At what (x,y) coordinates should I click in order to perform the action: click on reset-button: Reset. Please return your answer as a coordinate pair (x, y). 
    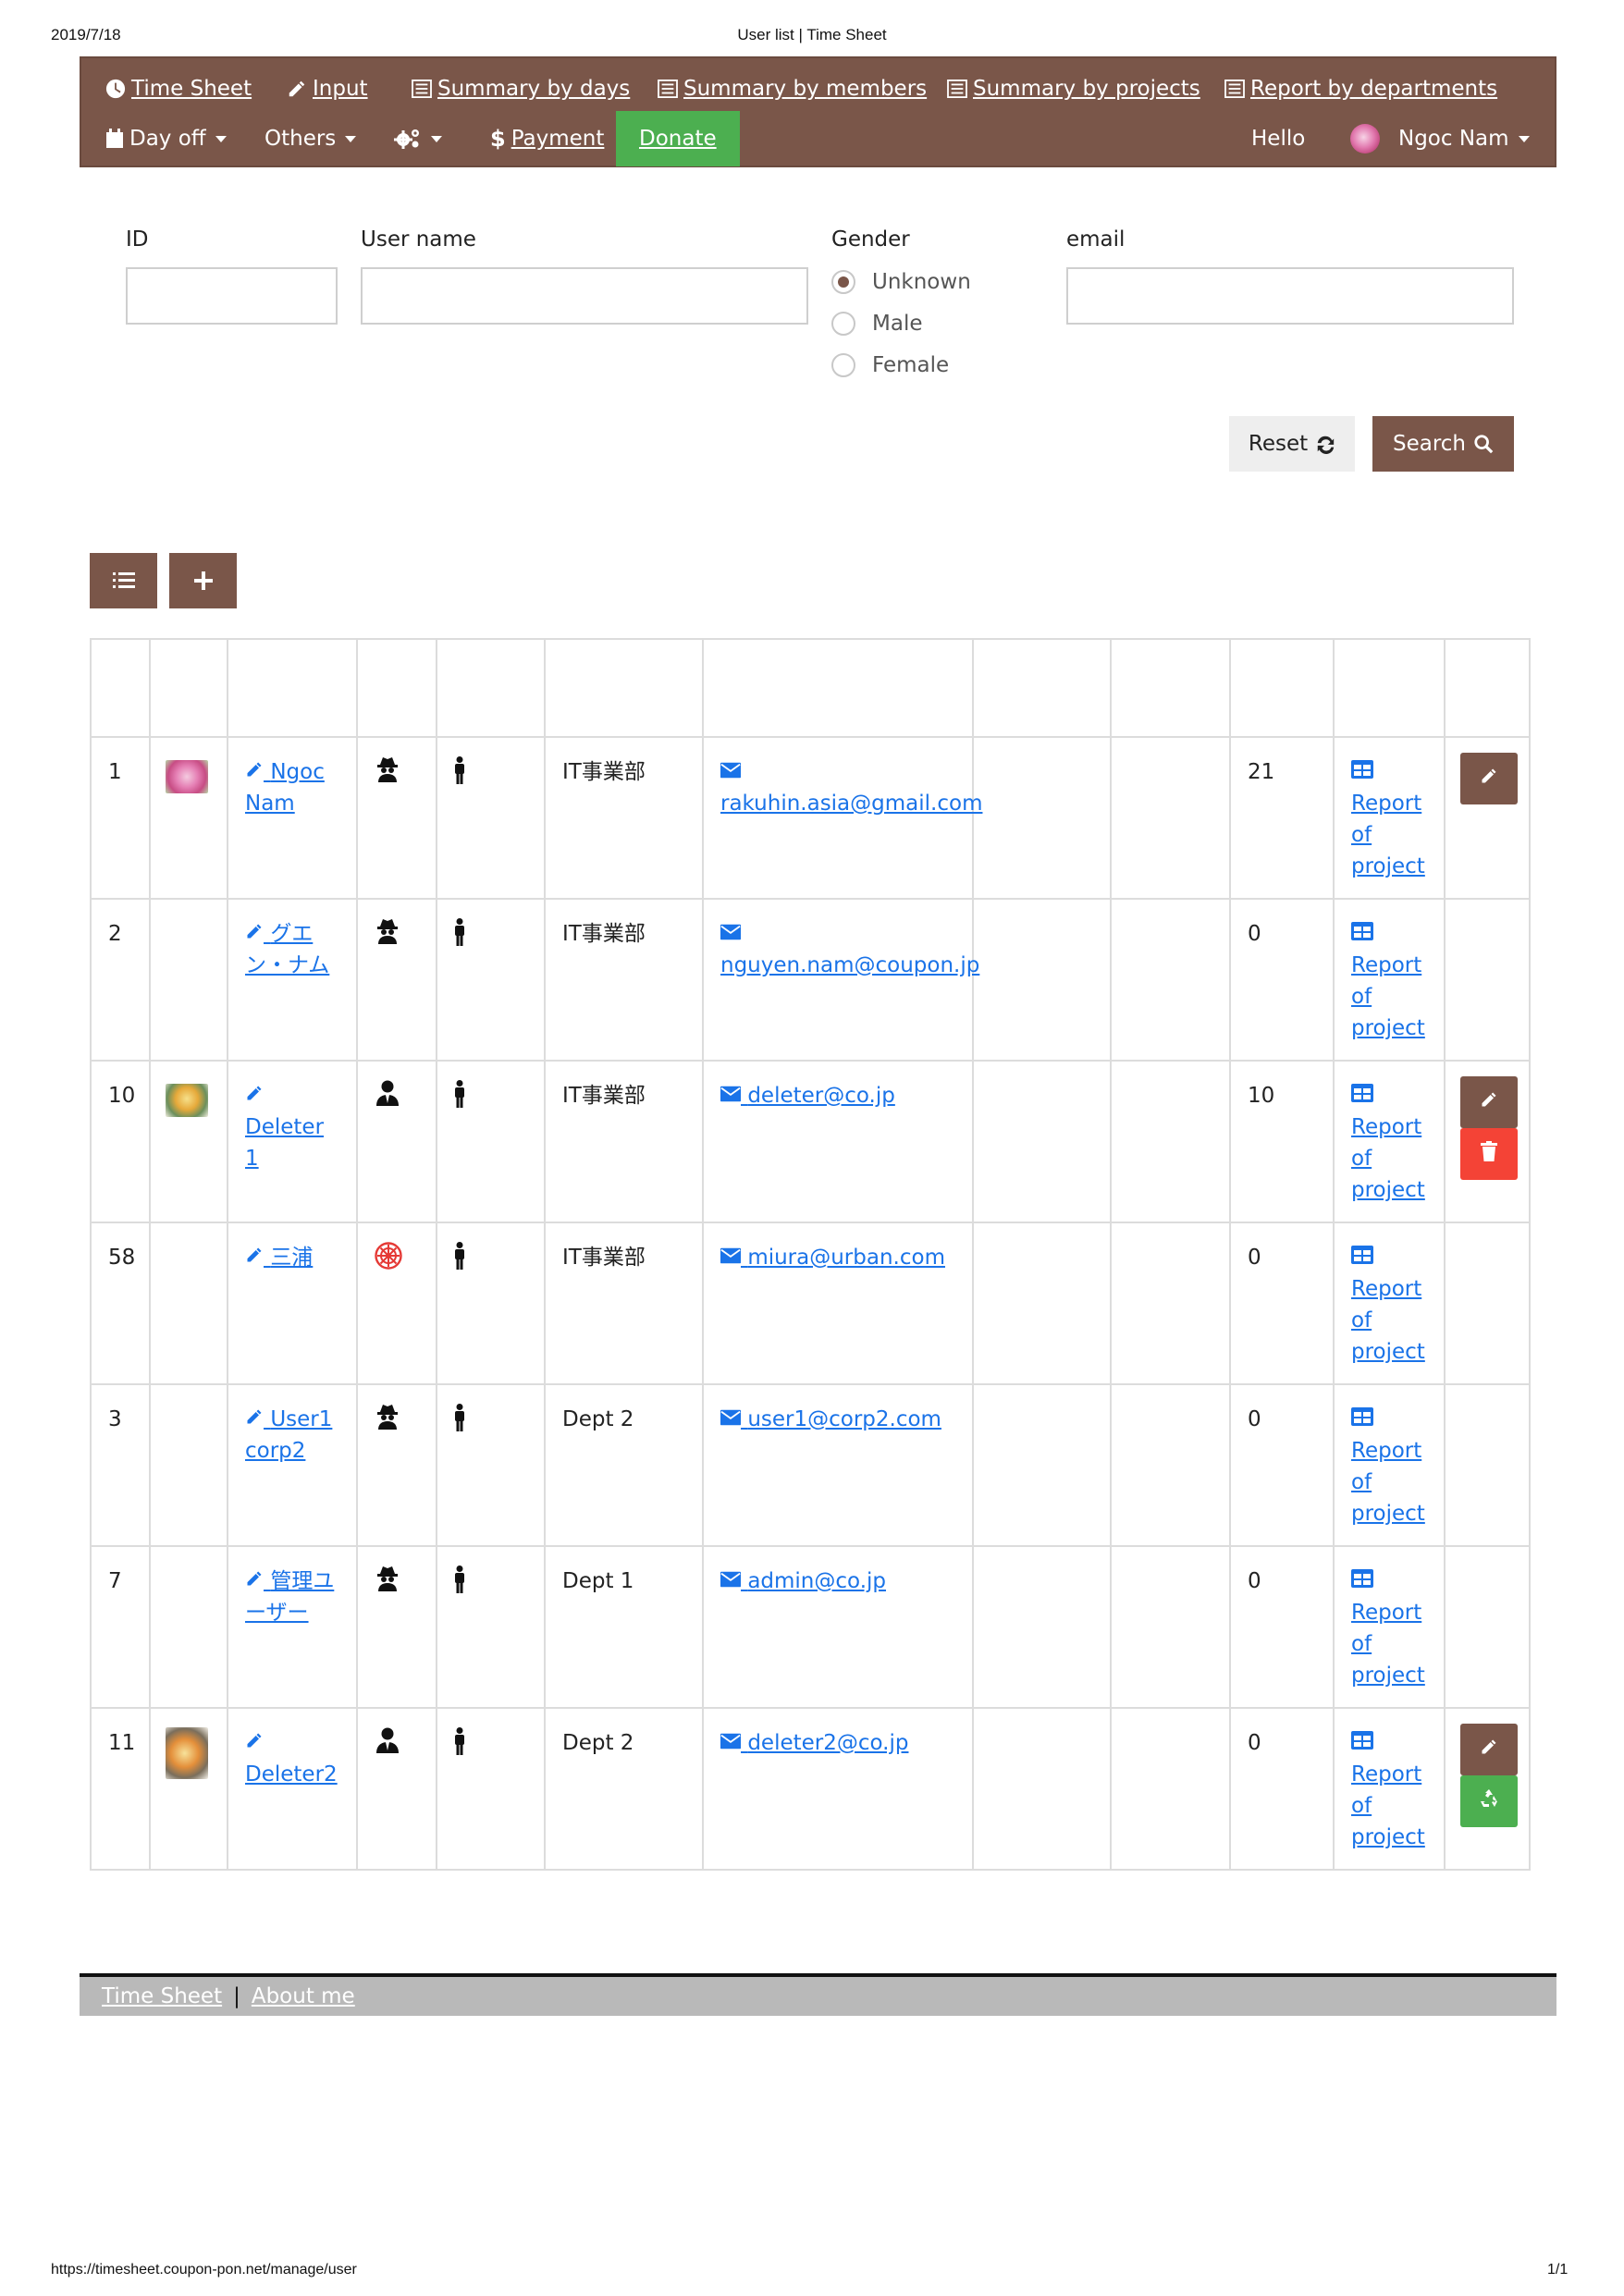
    Looking at the image, I should click on (1292, 444).